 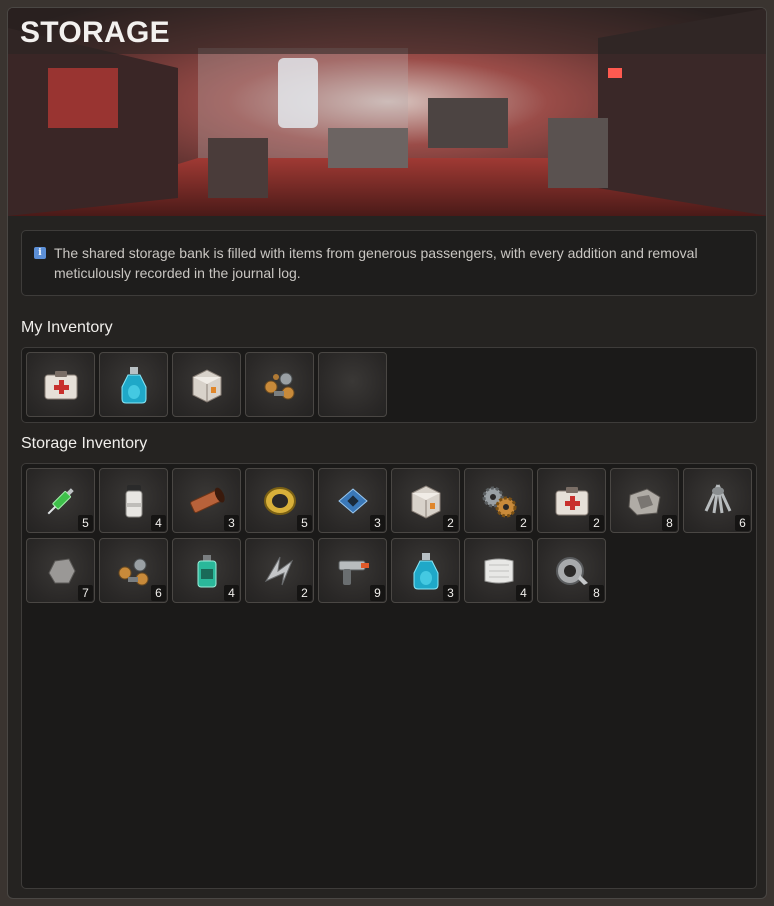 What do you see at coordinates (67, 327) in the screenshot?
I see `my-inventory-label: My Inventory` at bounding box center [67, 327].